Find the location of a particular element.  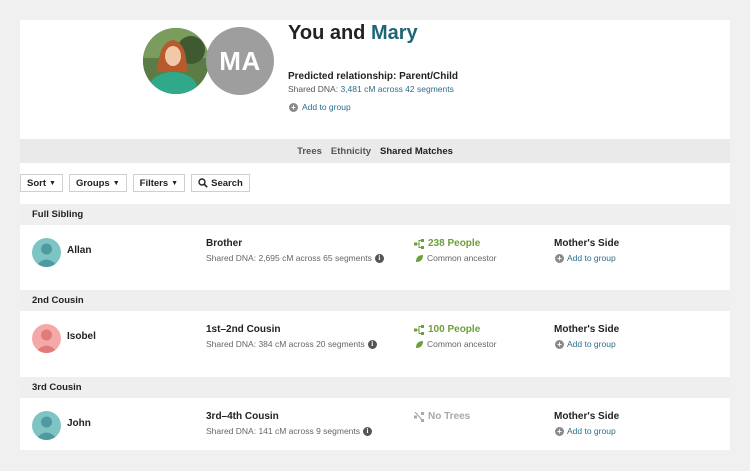

tab-bar: Trees Ethnicity Shared Matches is located at coordinates (375, 151).